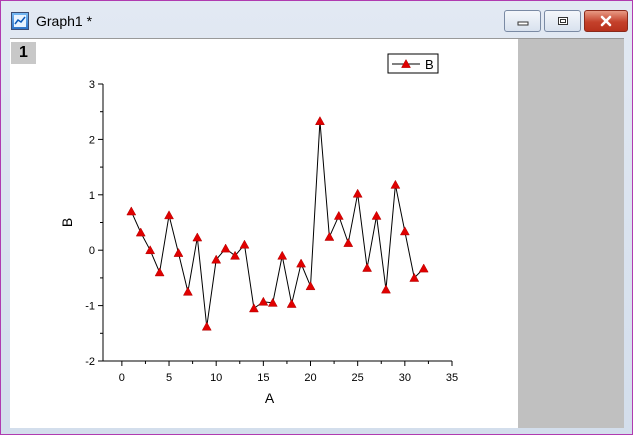 This screenshot has width=635, height=437. Describe the element at coordinates (90, 362) in the screenshot. I see `y-tick-label: -2` at that location.